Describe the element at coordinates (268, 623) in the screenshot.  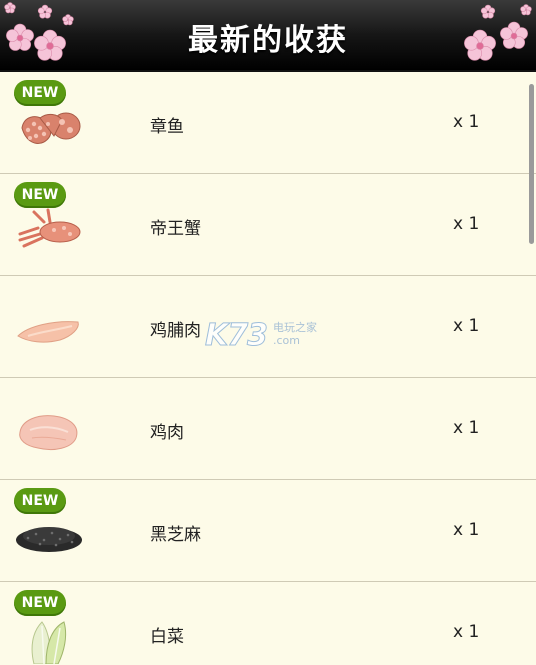
I see `list-item: NEW 白菜 x 1` at that location.